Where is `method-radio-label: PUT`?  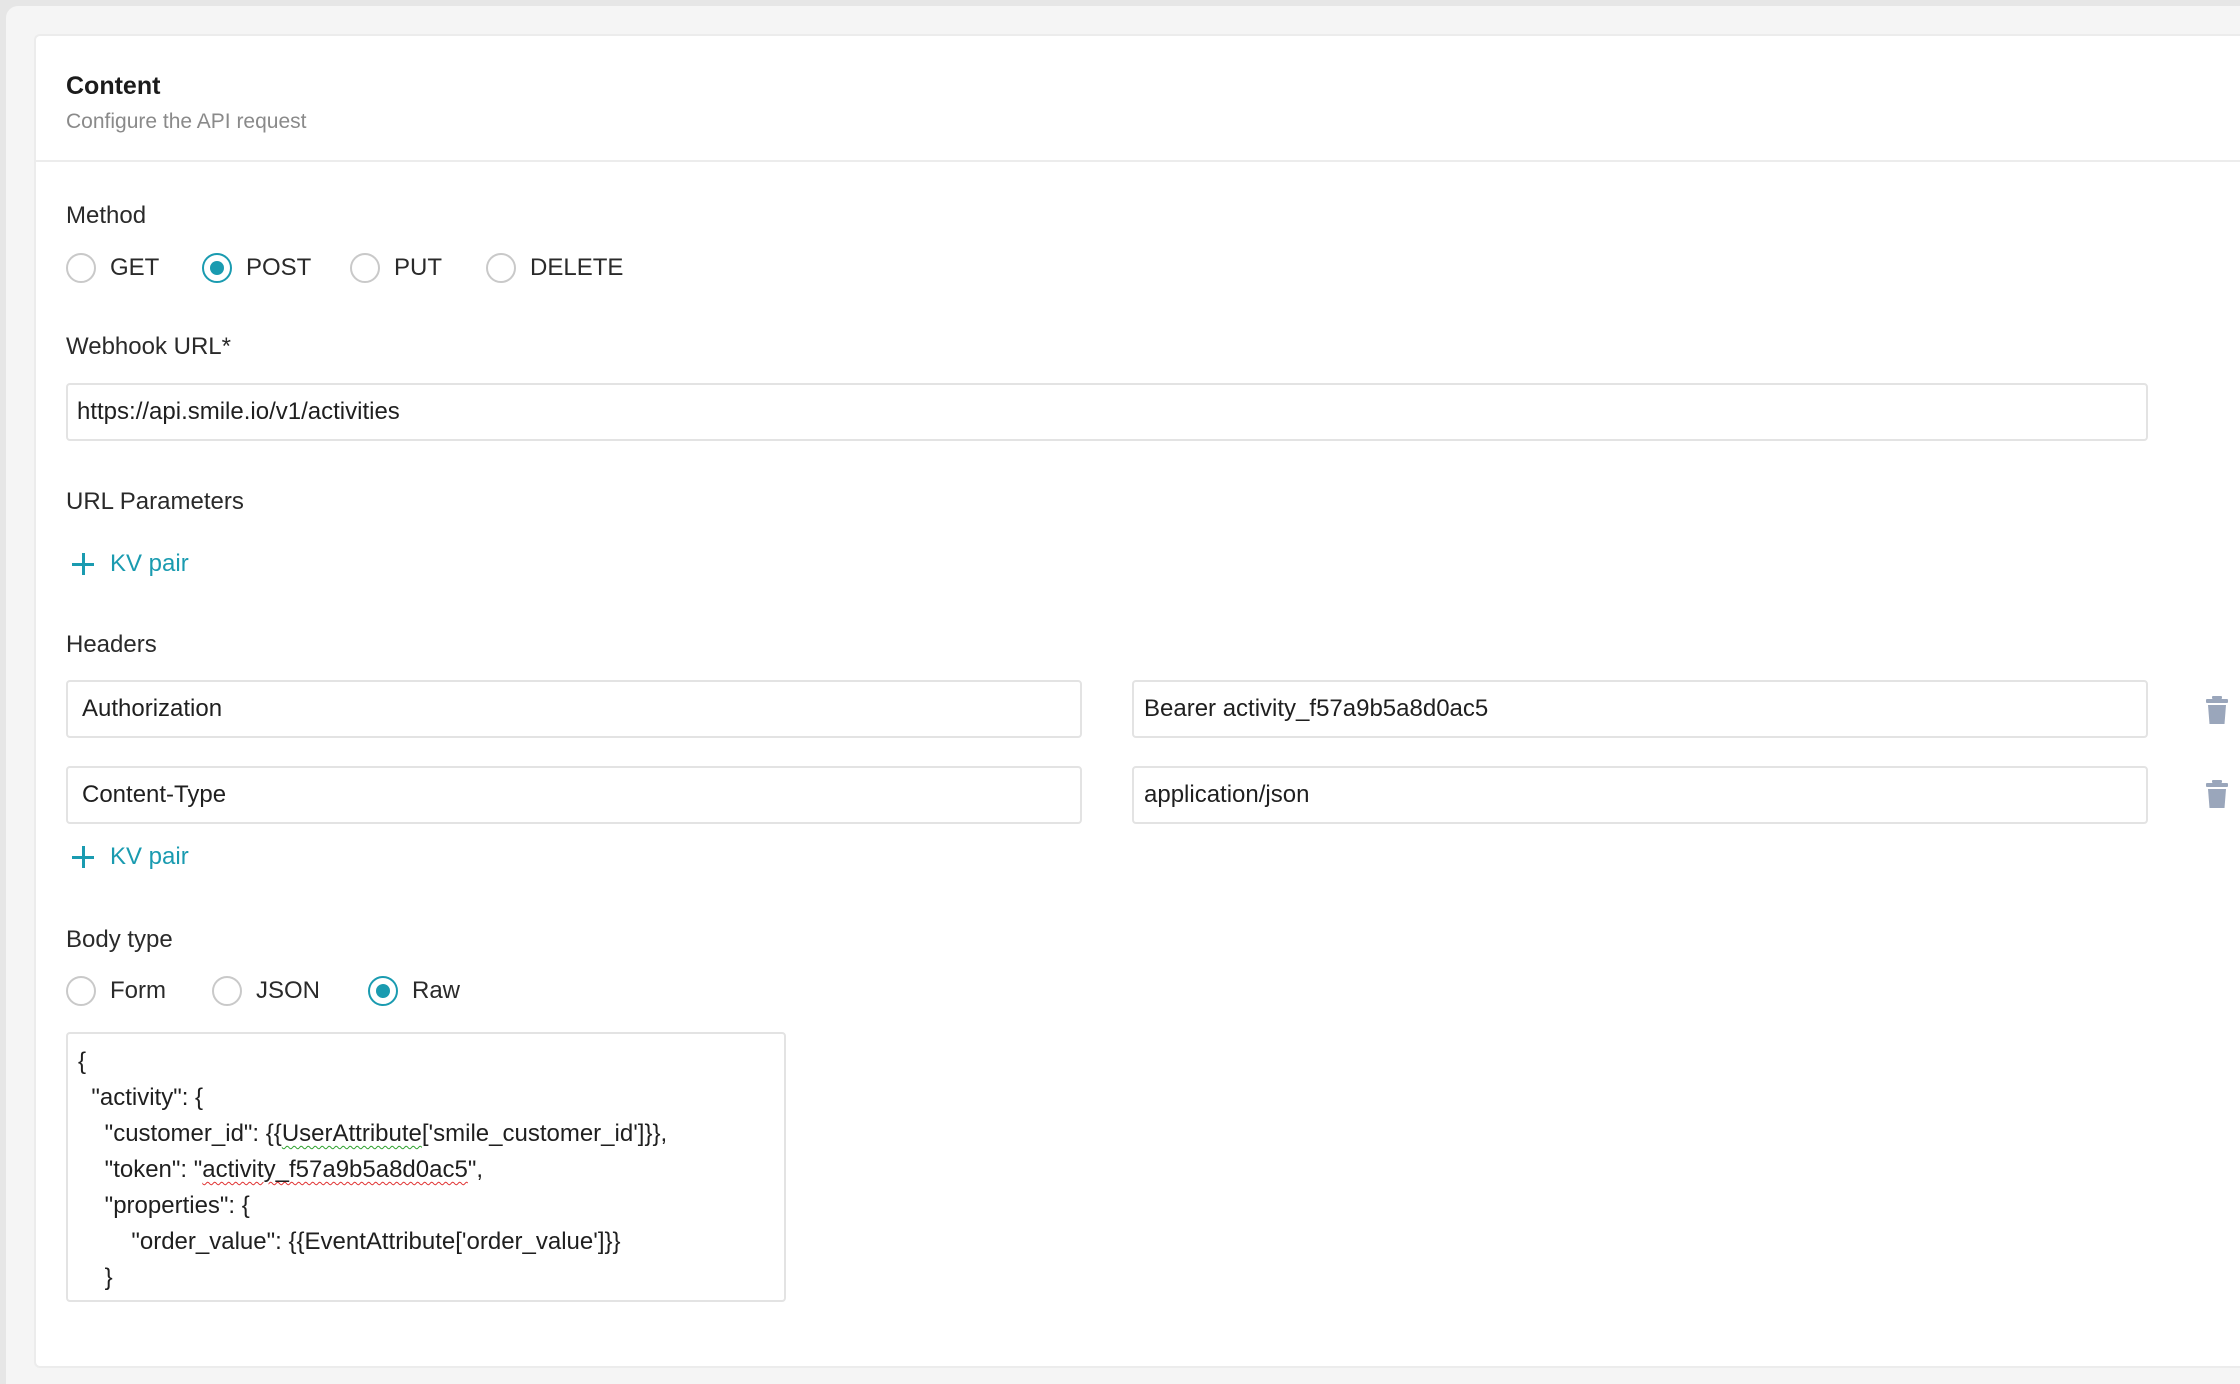 method-radio-label: PUT is located at coordinates (418, 267).